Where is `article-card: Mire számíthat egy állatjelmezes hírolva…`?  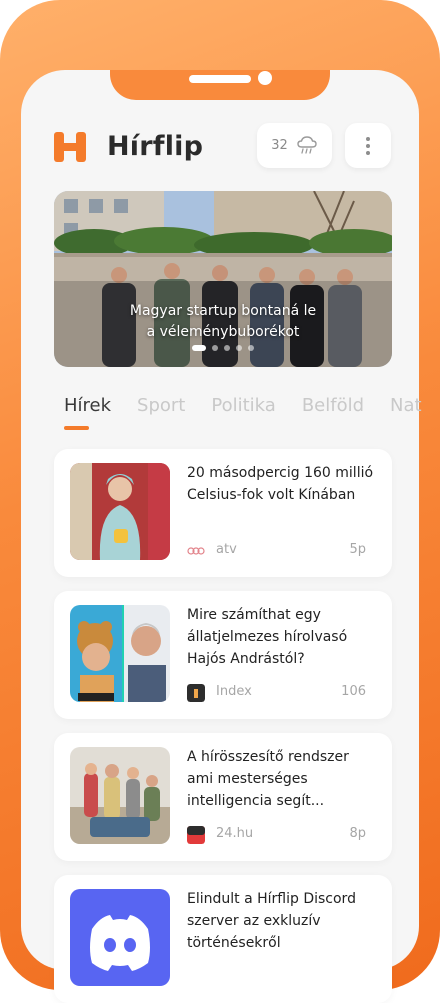
article-card: Mire számíthat egy állatjelmezes hírolva… is located at coordinates (223, 655).